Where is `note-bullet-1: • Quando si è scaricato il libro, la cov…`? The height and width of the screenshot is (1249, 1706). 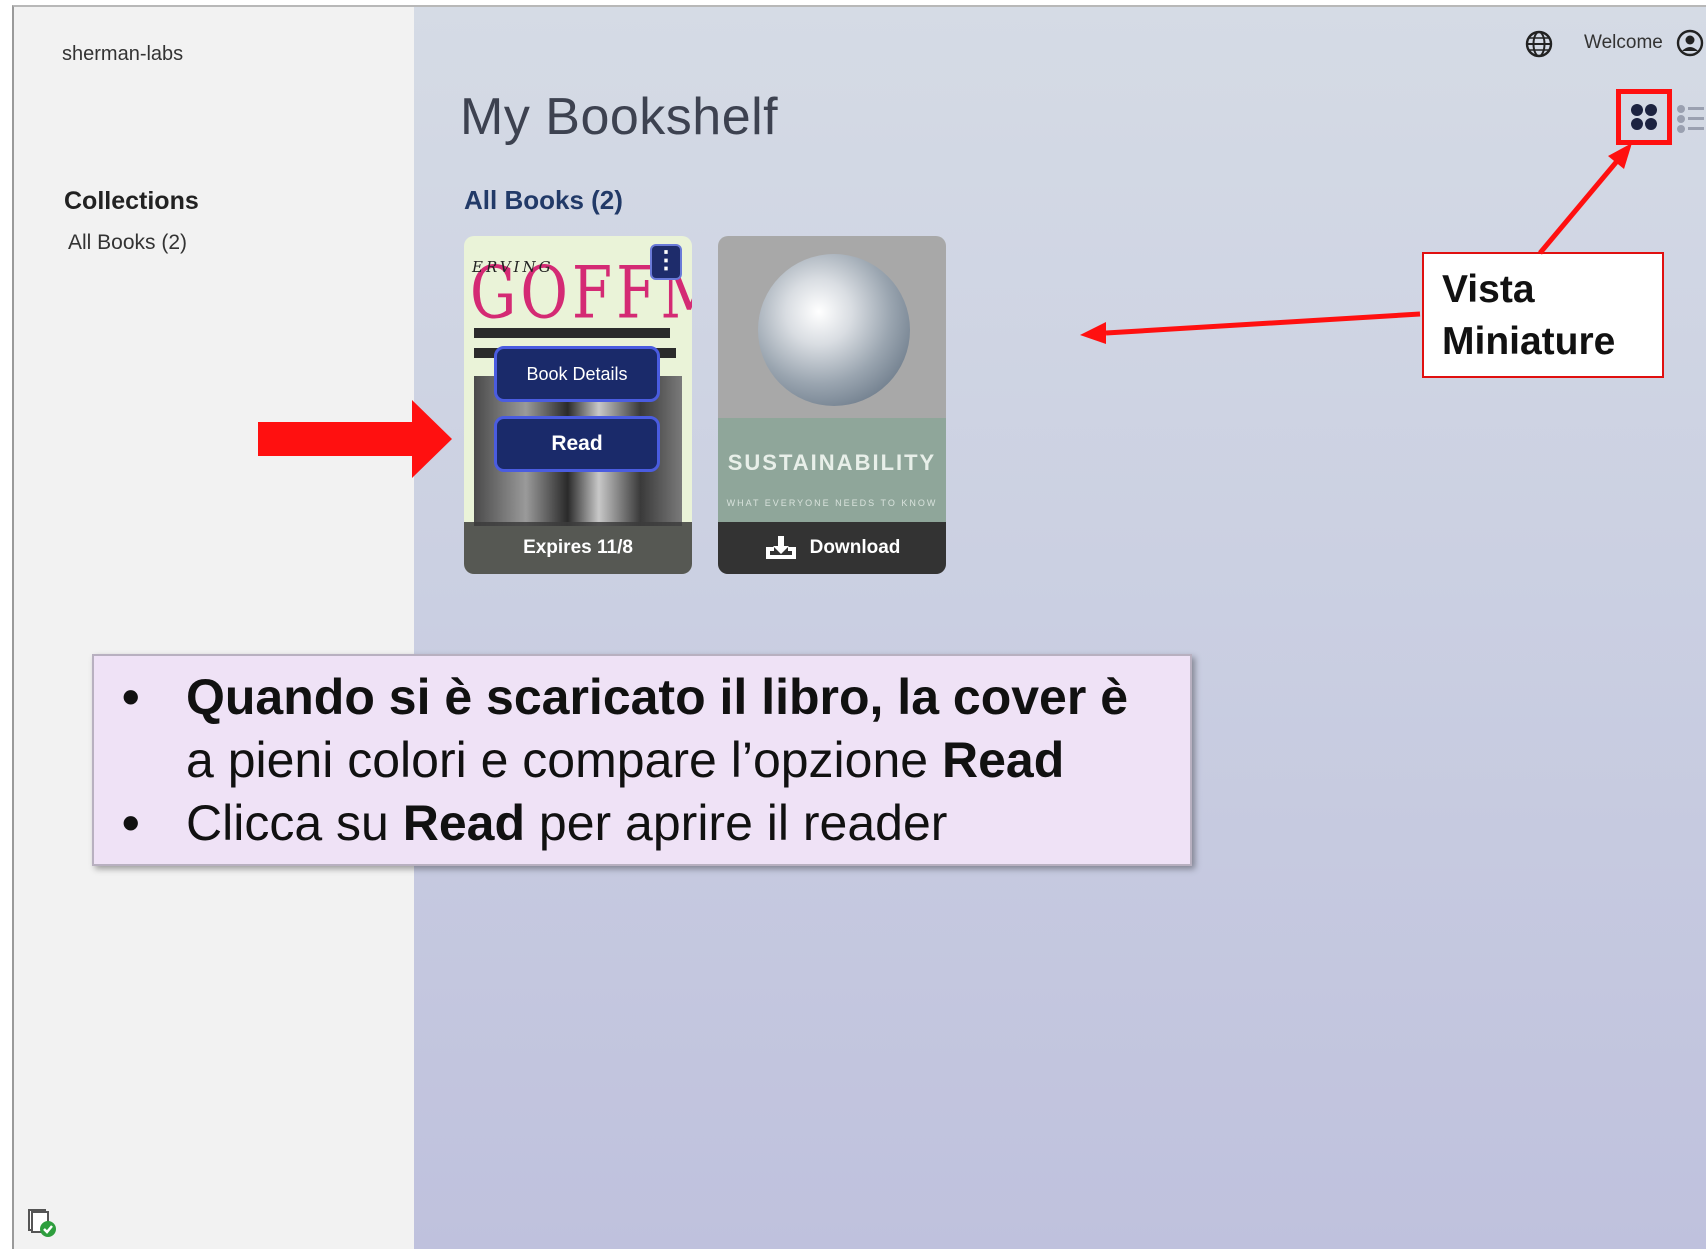 note-bullet-1: • Quando si è scaricato il libro, la cov… is located at coordinates (642, 697).